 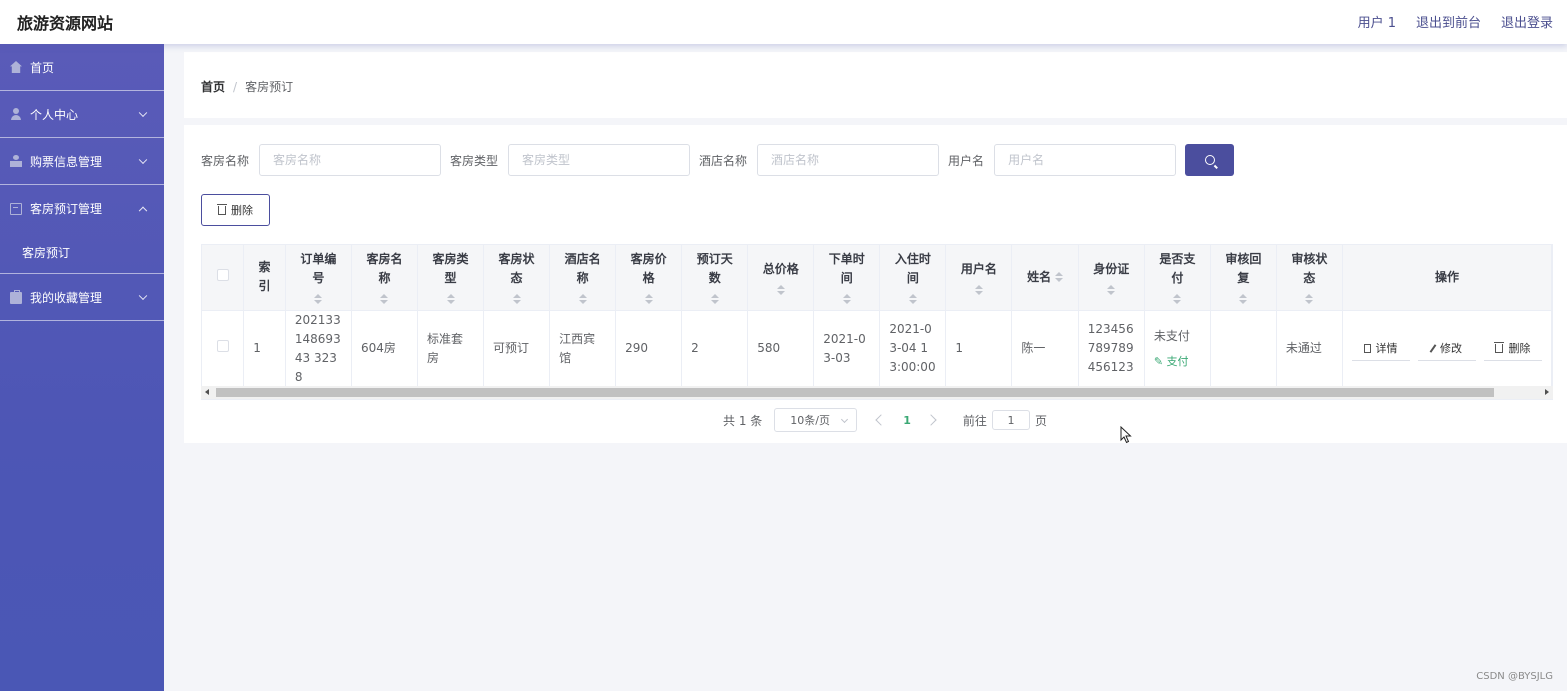 What do you see at coordinates (451, 278) in the screenshot?
I see `column-header: 客房类型` at bounding box center [451, 278].